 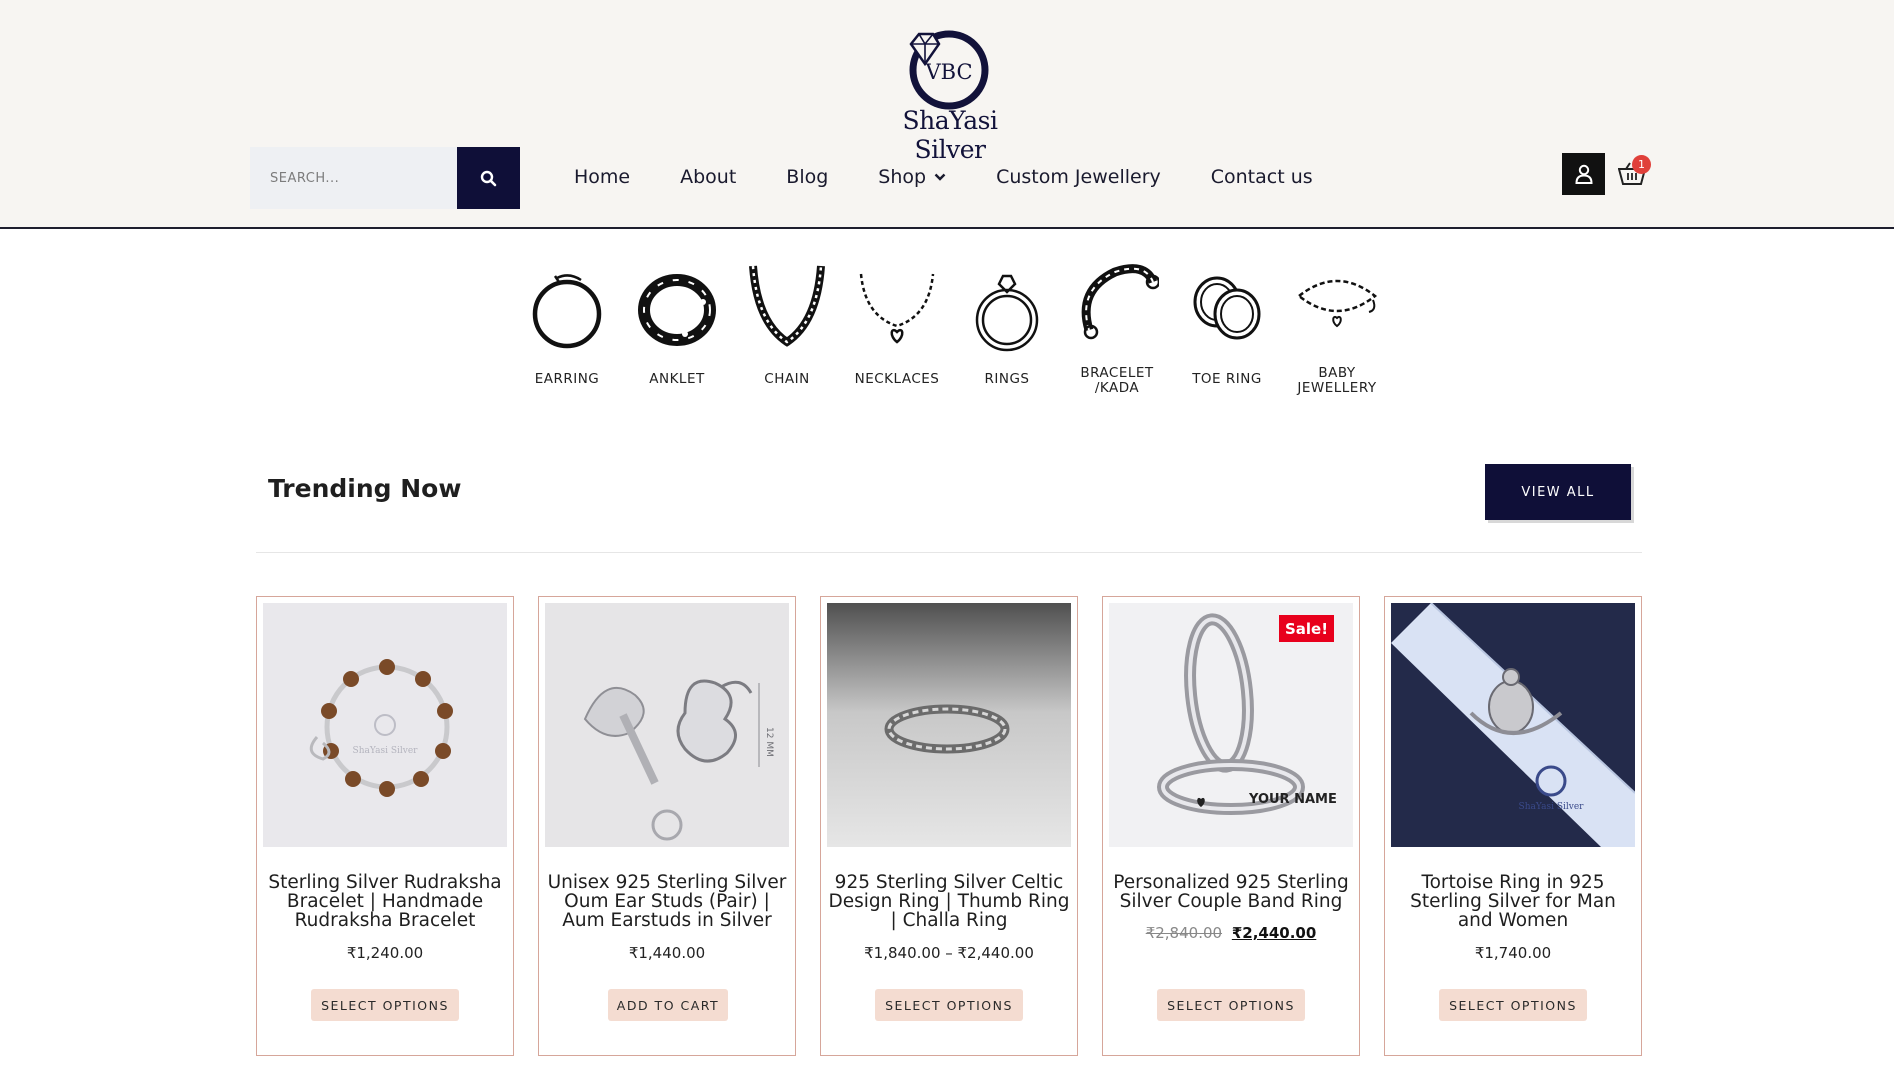 What do you see at coordinates (567, 379) in the screenshot?
I see `category-label: EARRING` at bounding box center [567, 379].